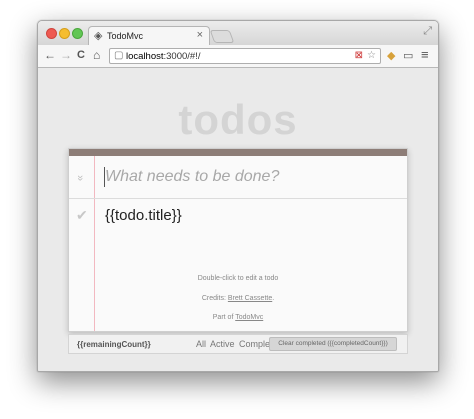 This screenshot has width=474, height=419. Describe the element at coordinates (96, 55) in the screenshot. I see `home-button: ⌂` at that location.